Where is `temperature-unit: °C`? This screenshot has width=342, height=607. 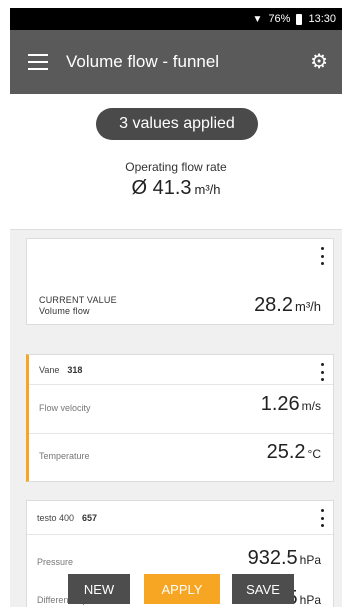 temperature-unit: °C is located at coordinates (314, 454).